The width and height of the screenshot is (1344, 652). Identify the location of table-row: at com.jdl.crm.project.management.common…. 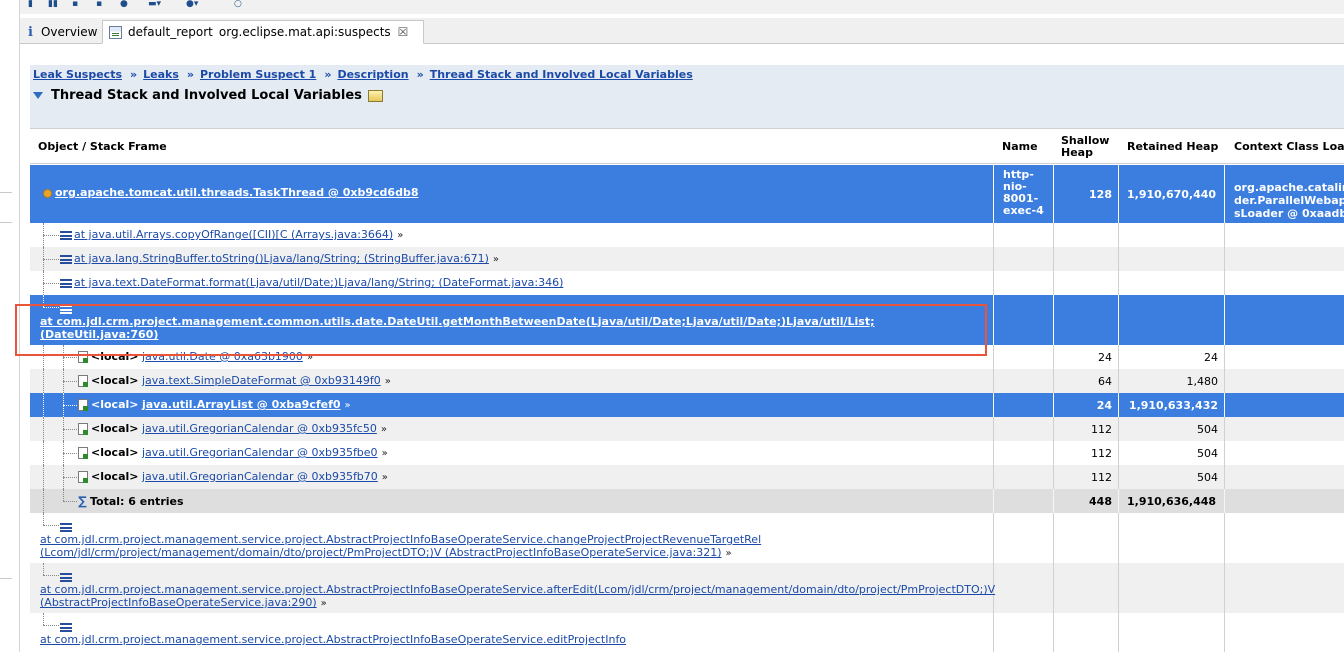
(687, 320).